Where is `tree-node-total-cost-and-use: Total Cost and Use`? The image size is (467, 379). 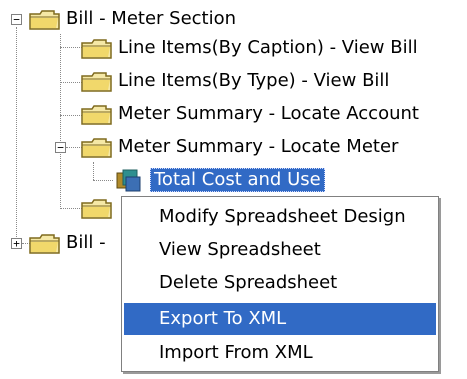
tree-node-total-cost-and-use: Total Cost and Use is located at coordinates (237, 180).